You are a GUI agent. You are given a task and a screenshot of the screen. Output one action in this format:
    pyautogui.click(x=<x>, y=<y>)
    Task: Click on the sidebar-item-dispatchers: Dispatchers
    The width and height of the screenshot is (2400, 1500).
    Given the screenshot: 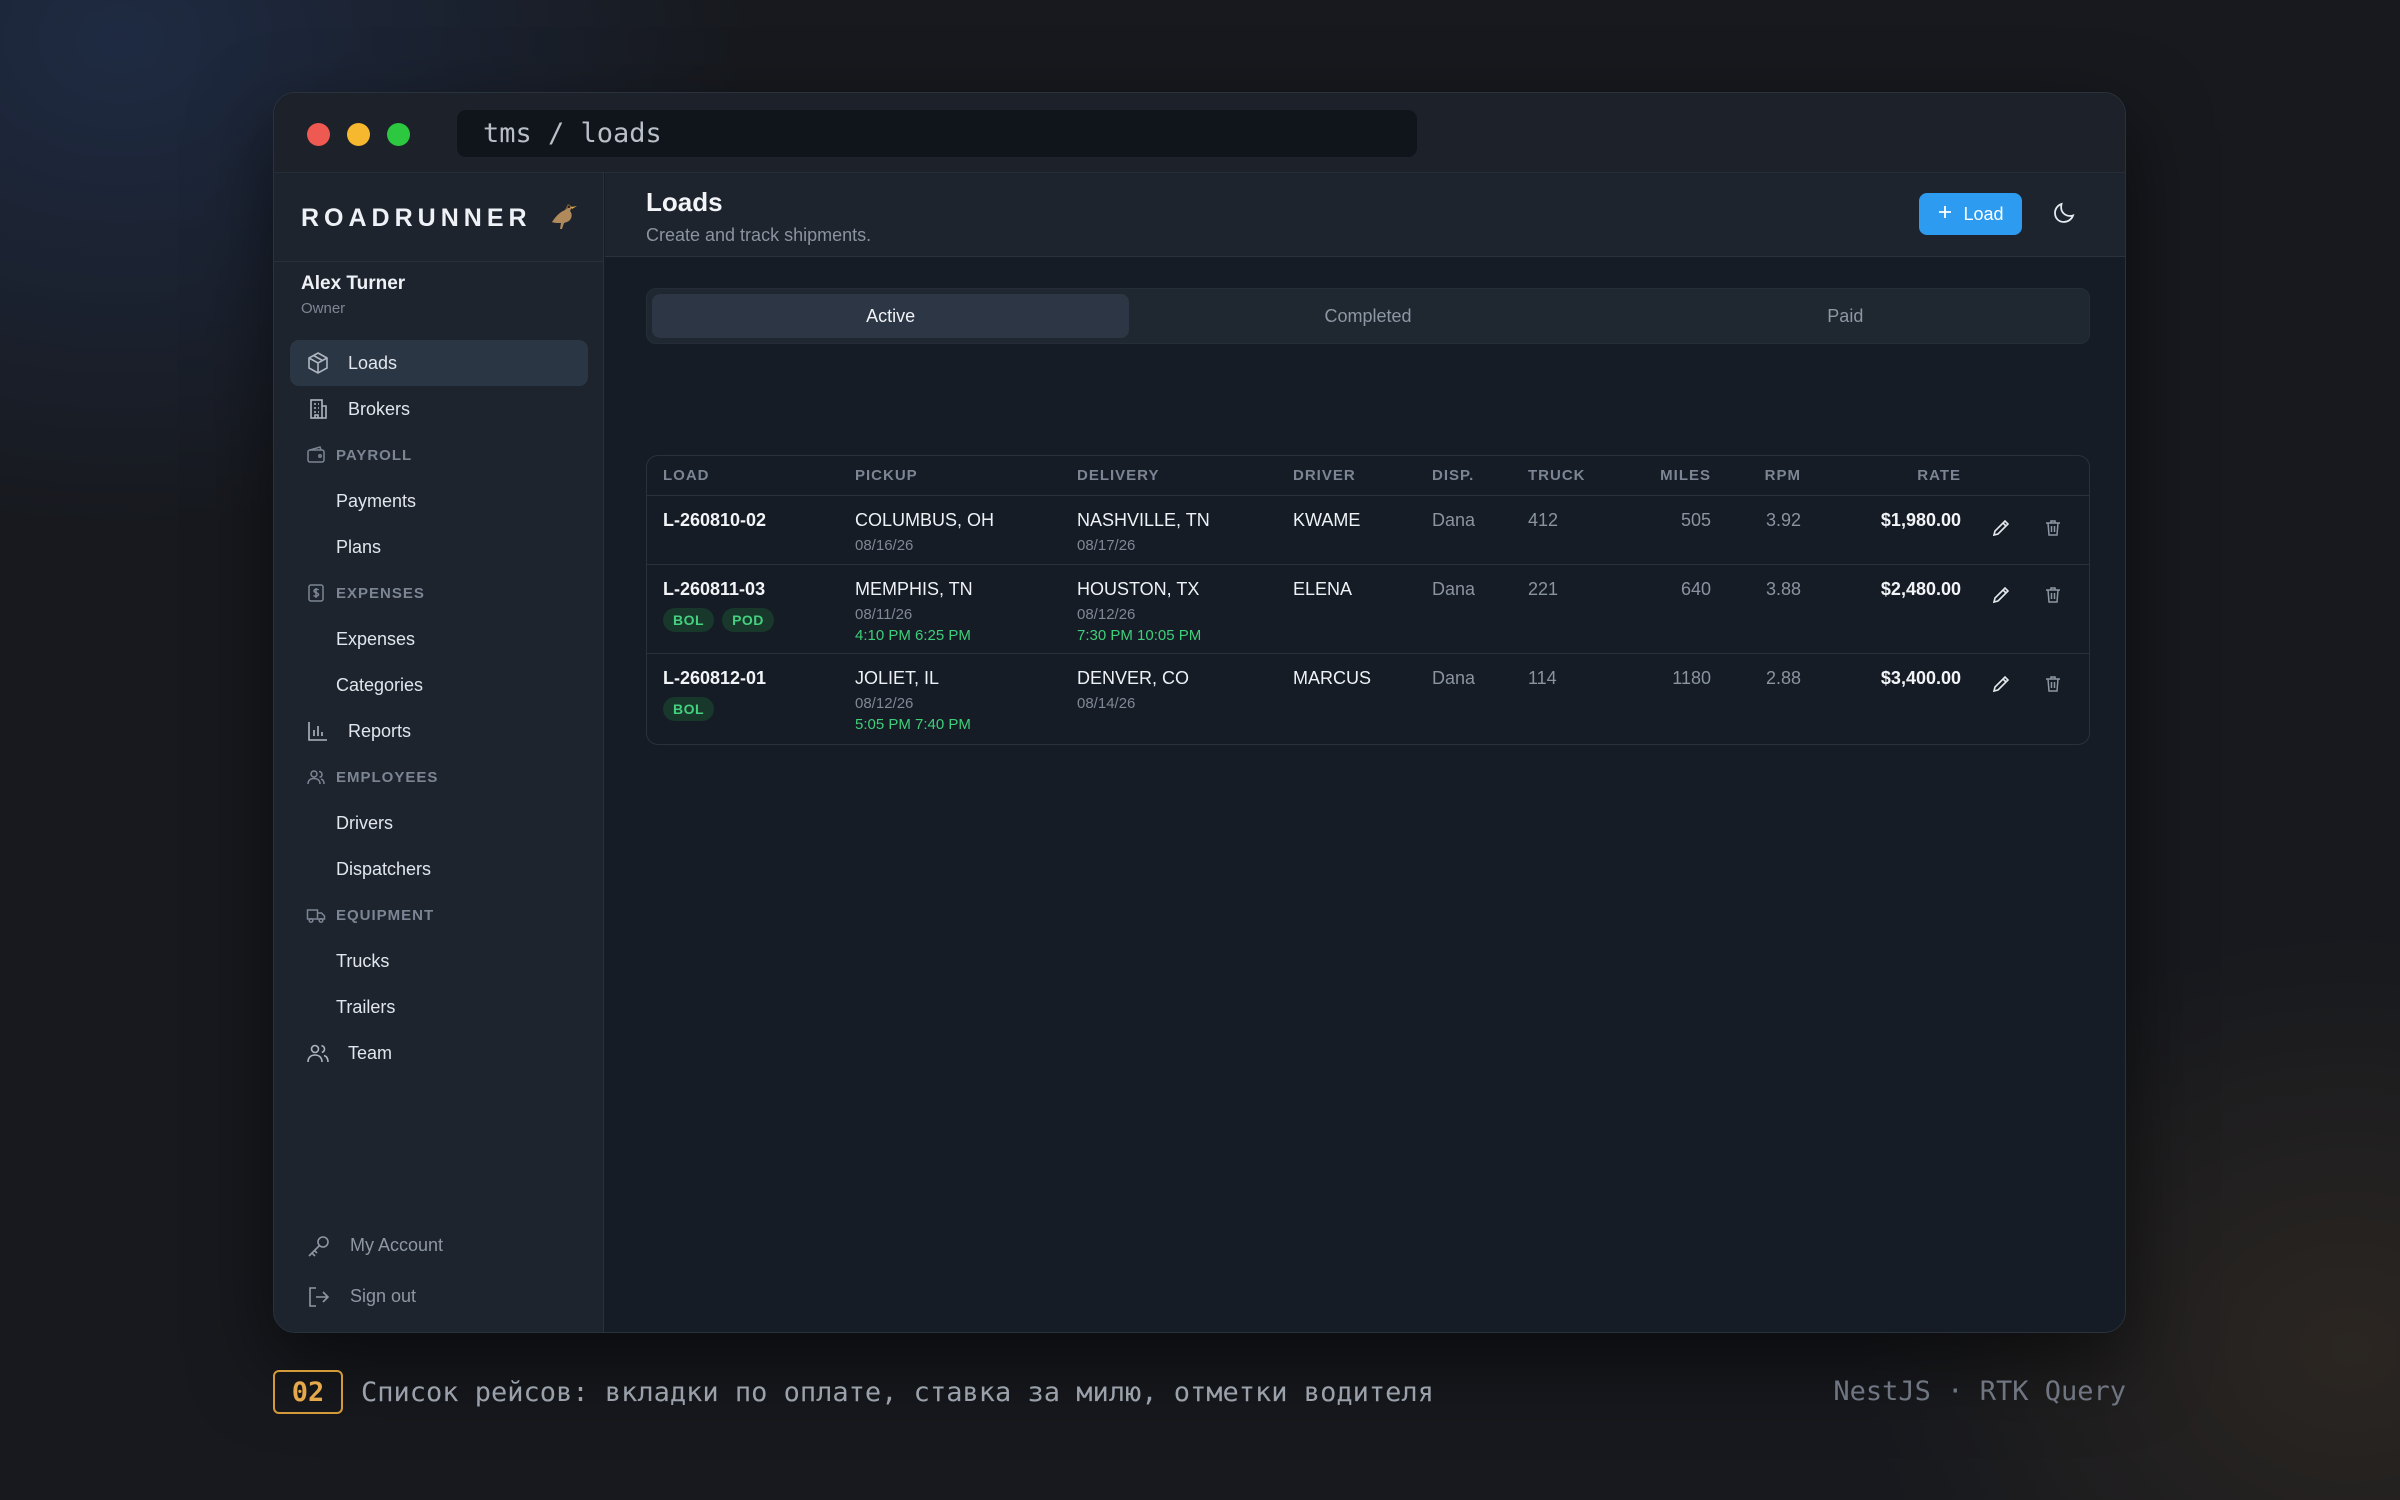 What is the action you would take?
    pyautogui.click(x=439, y=869)
    